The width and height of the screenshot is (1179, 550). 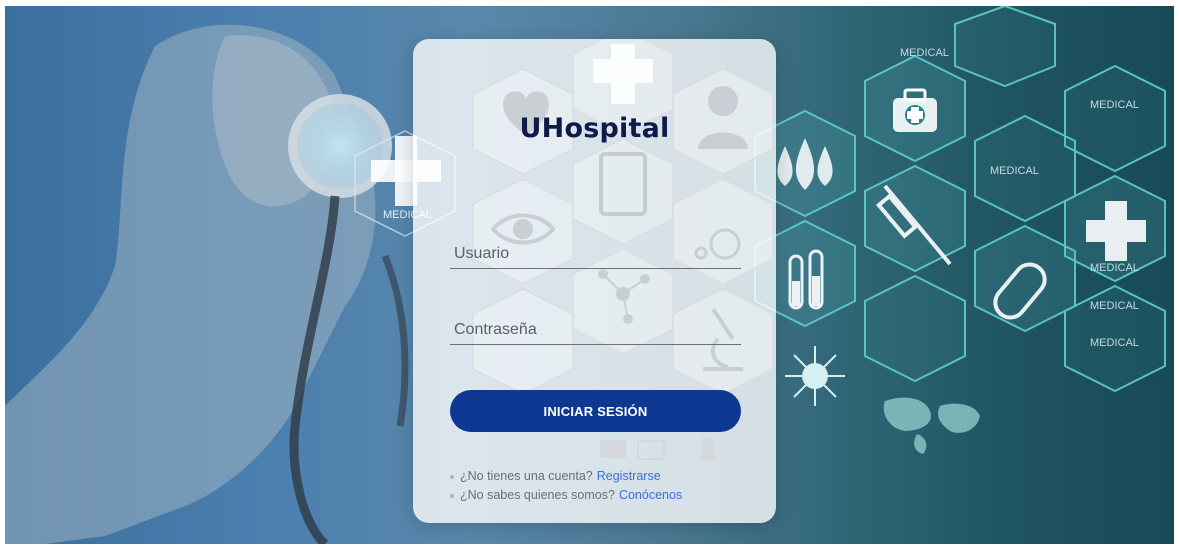 What do you see at coordinates (595, 330) in the screenshot?
I see `password-input` at bounding box center [595, 330].